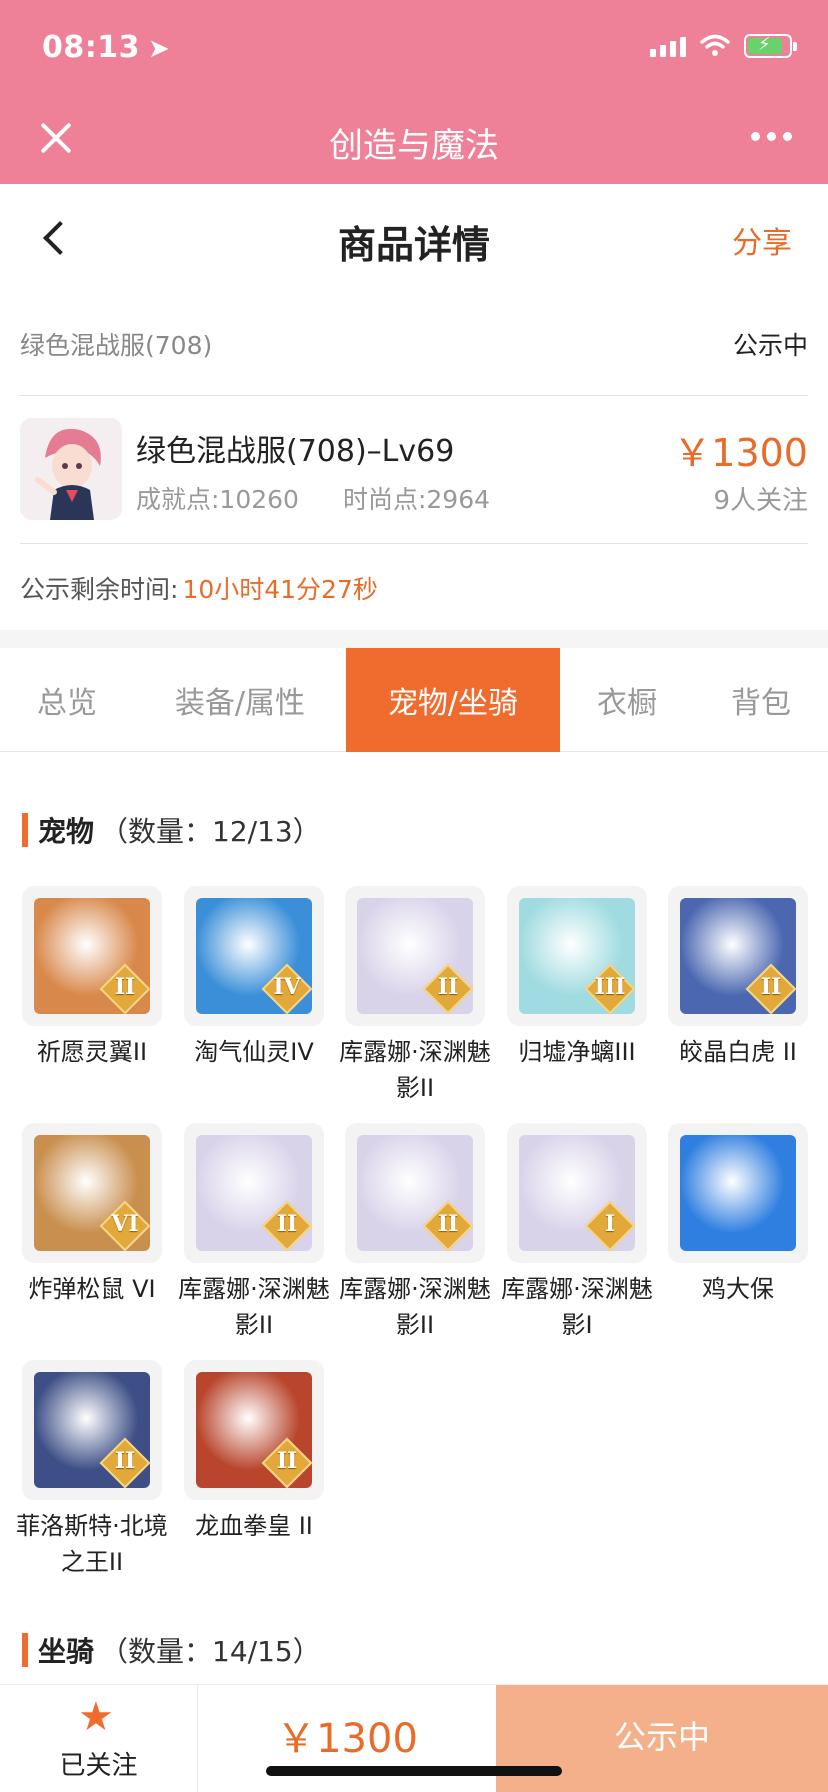  I want to click on grade-numeral: I, so click(610, 1224).